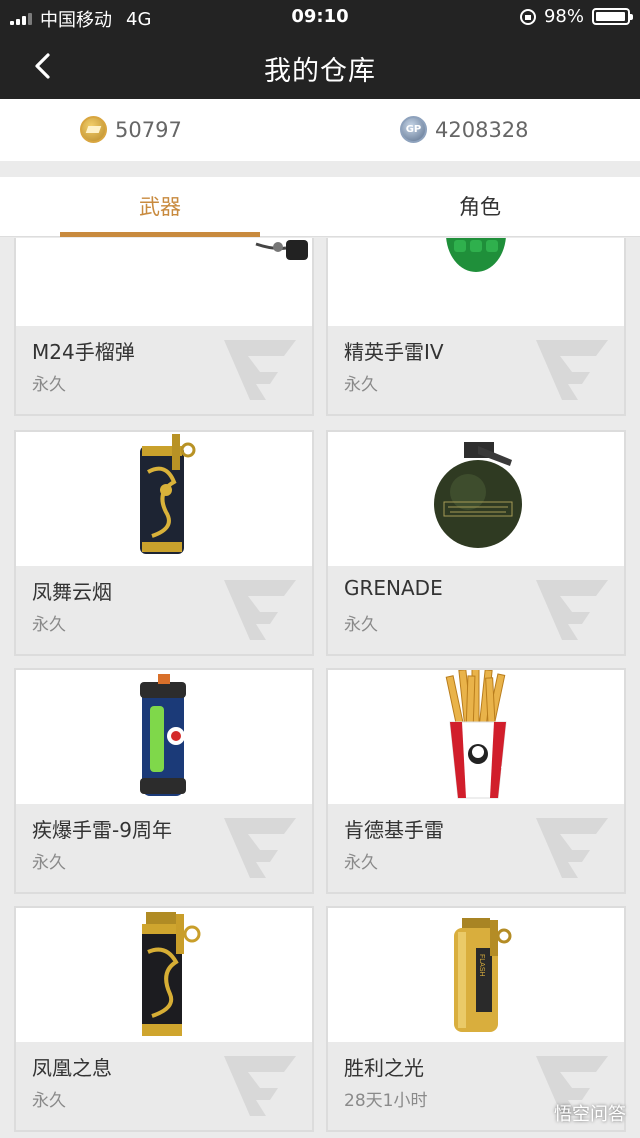 The height and width of the screenshot is (1138, 640). Describe the element at coordinates (72, 592) in the screenshot. I see `item-name: 凤舞云烟` at that location.